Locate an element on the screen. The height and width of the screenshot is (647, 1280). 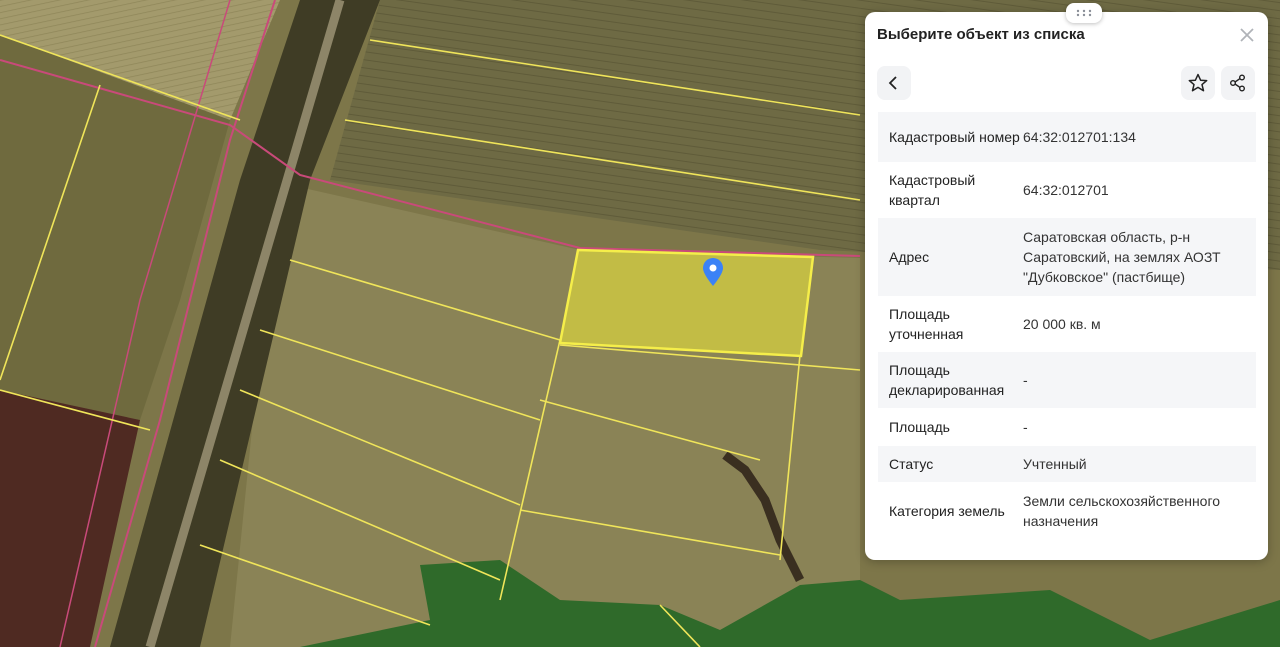
share-icon is located at coordinates (1237, 83).